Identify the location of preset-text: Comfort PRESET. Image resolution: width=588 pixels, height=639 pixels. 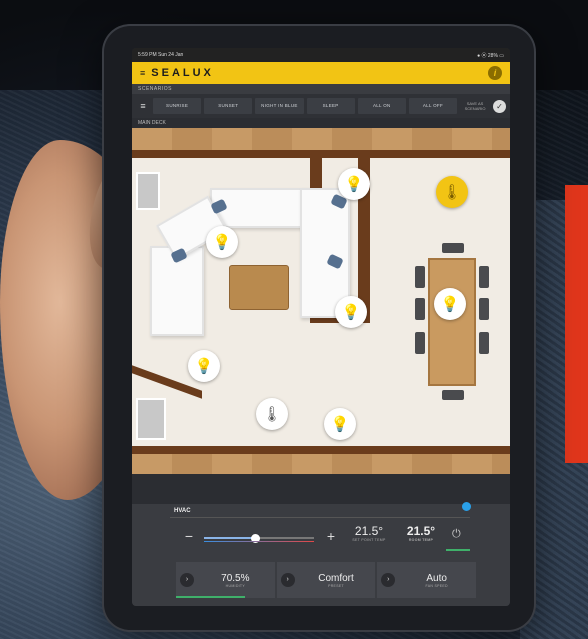
(336, 580).